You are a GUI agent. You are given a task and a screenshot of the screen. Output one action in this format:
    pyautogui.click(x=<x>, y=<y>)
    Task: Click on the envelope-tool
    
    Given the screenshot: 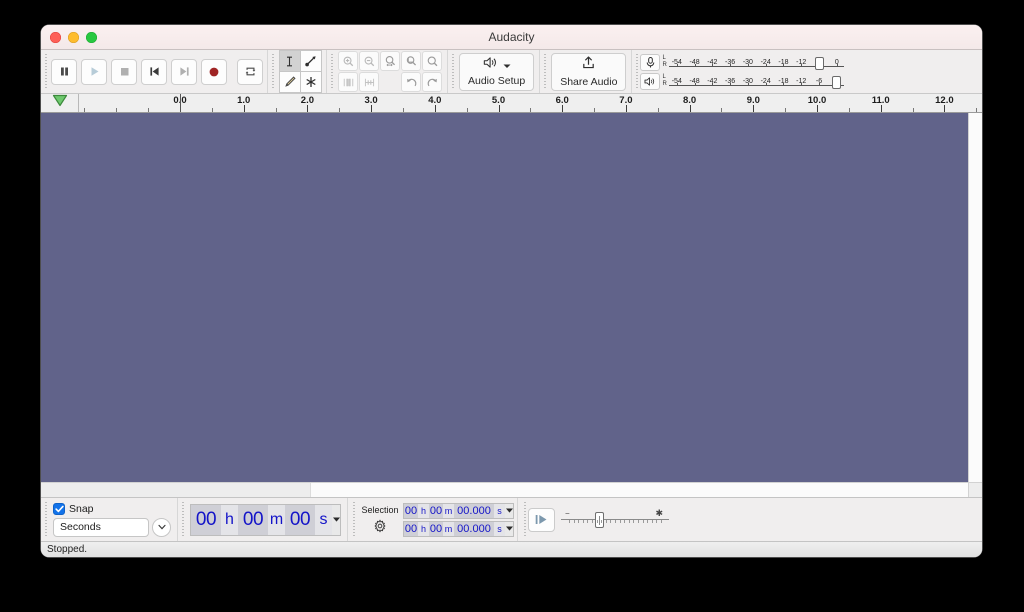 What is the action you would take?
    pyautogui.click(x=310, y=61)
    